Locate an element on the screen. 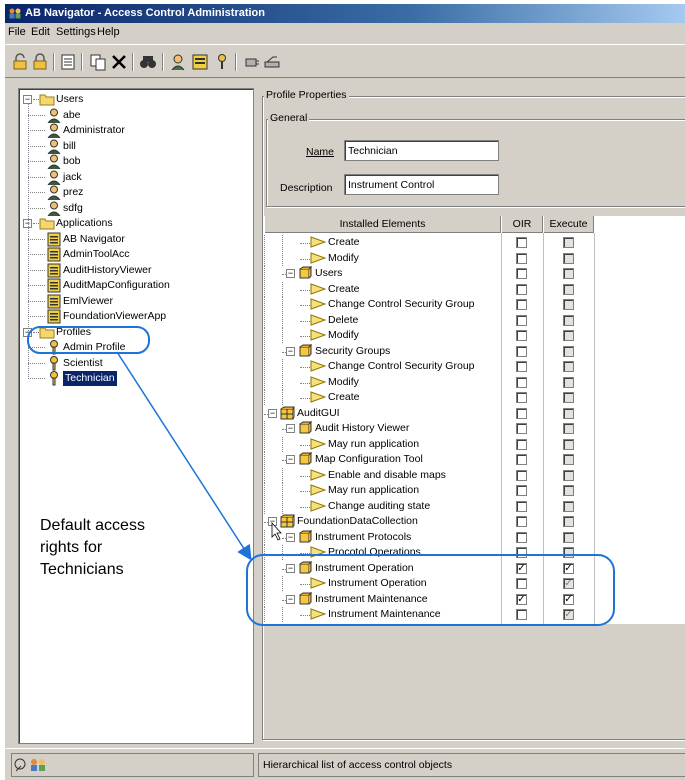 The width and height of the screenshot is (685, 780). tree-item: AuditHistoryViewer is located at coordinates (134, 270).